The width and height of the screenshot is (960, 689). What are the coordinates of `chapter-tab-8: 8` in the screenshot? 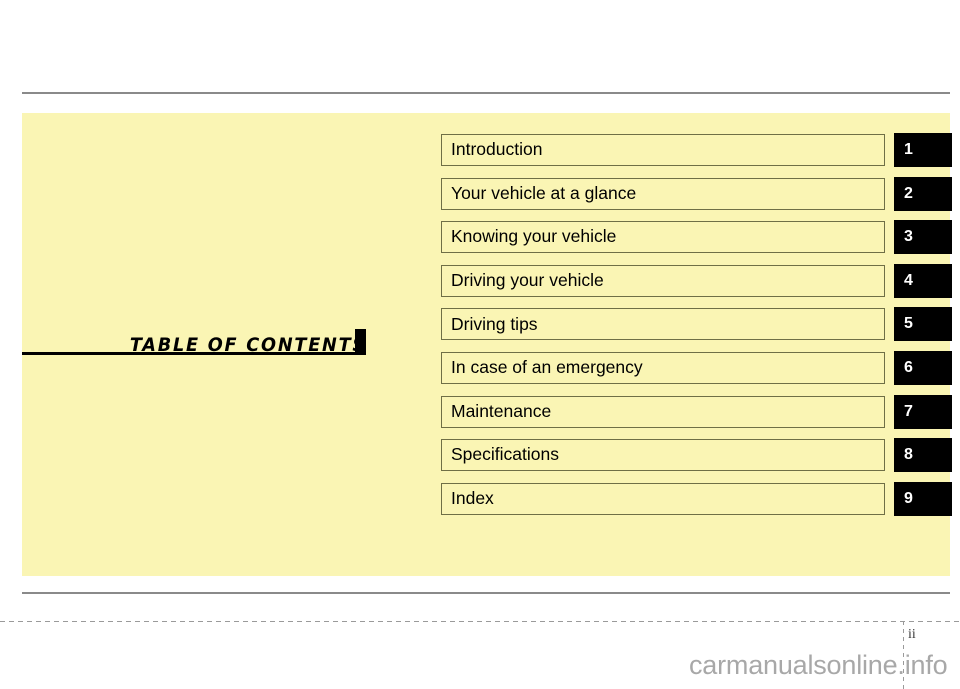 It's located at (923, 455).